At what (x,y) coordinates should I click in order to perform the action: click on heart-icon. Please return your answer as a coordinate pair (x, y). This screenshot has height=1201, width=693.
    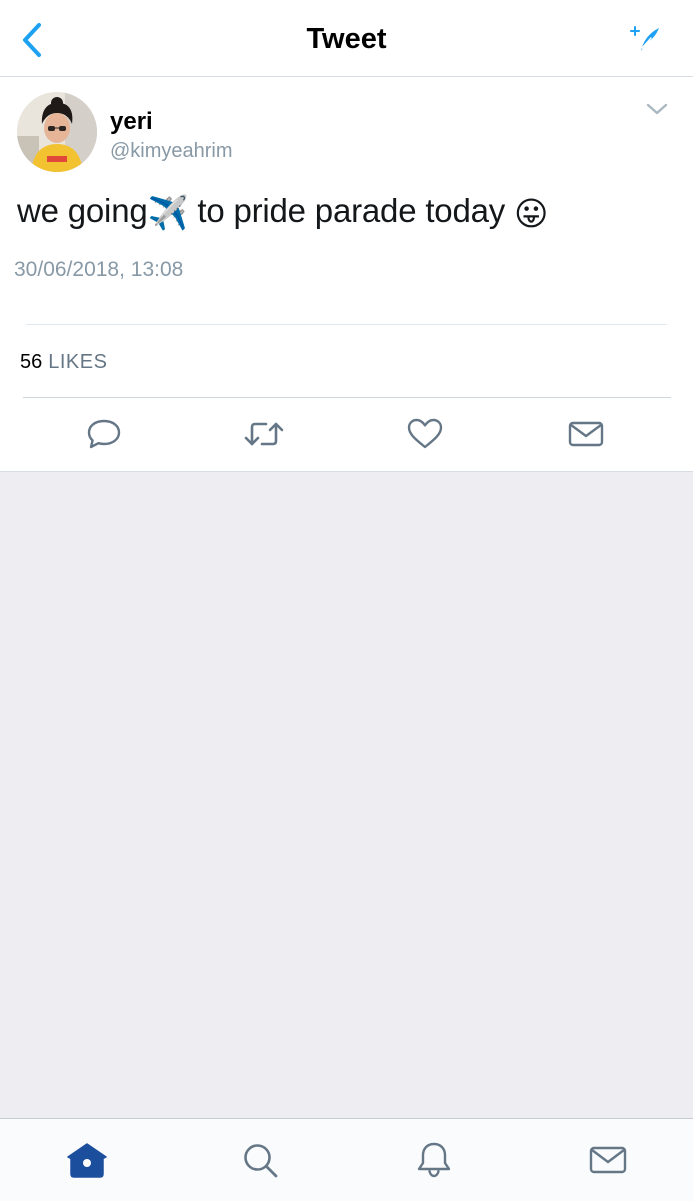
    Looking at the image, I should click on (425, 433).